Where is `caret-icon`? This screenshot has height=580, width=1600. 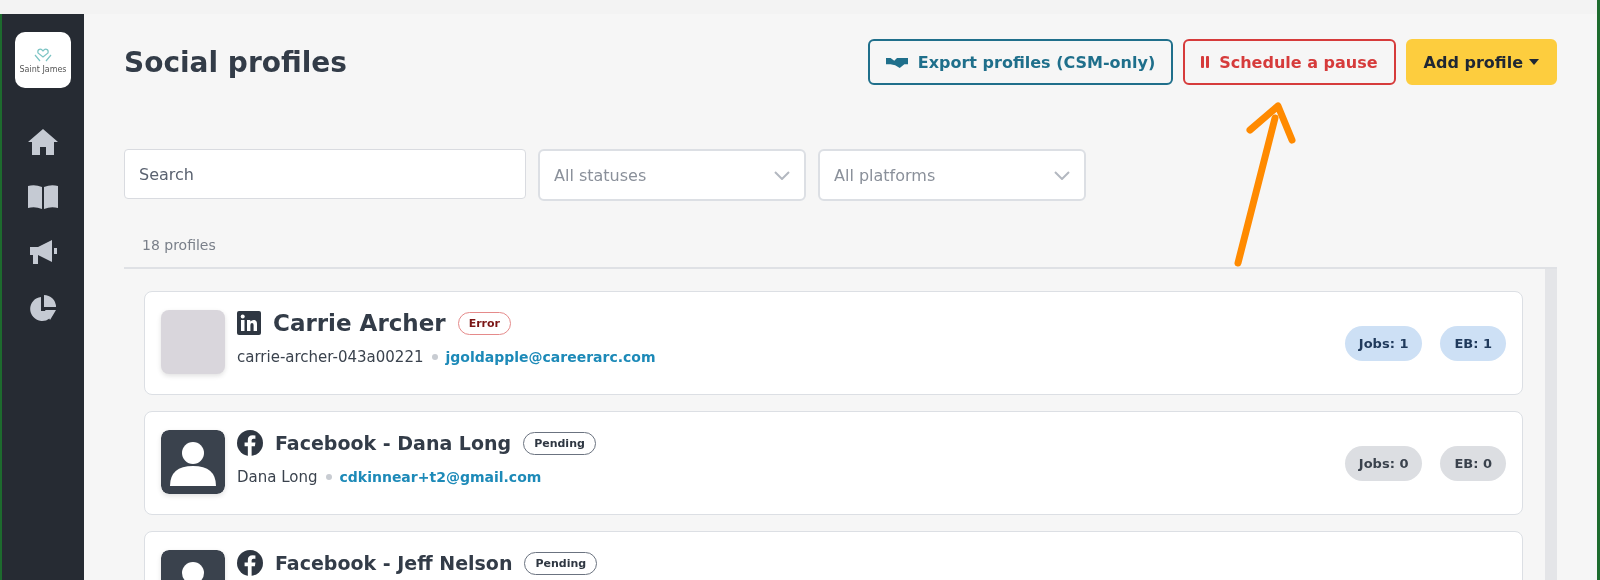 caret-icon is located at coordinates (1534, 62).